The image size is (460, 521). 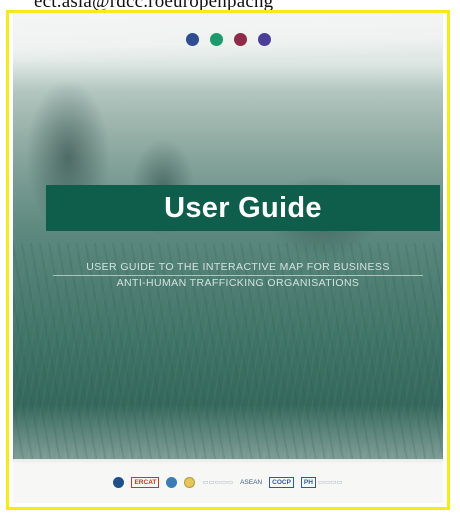 I want to click on globe-logo-icon, so click(x=172, y=482).